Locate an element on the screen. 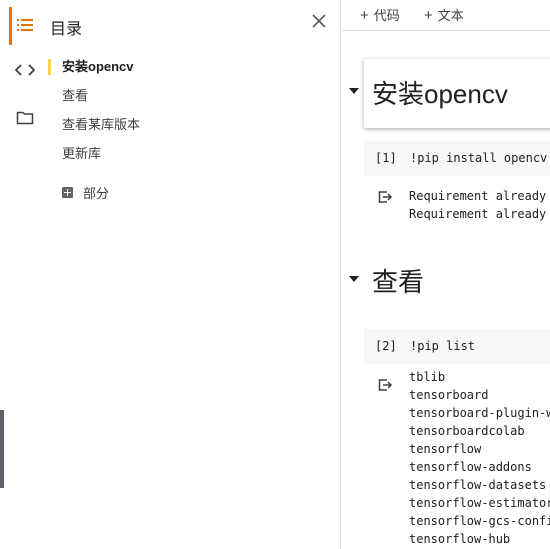  toc-item-view: 查看 is located at coordinates (189, 100).